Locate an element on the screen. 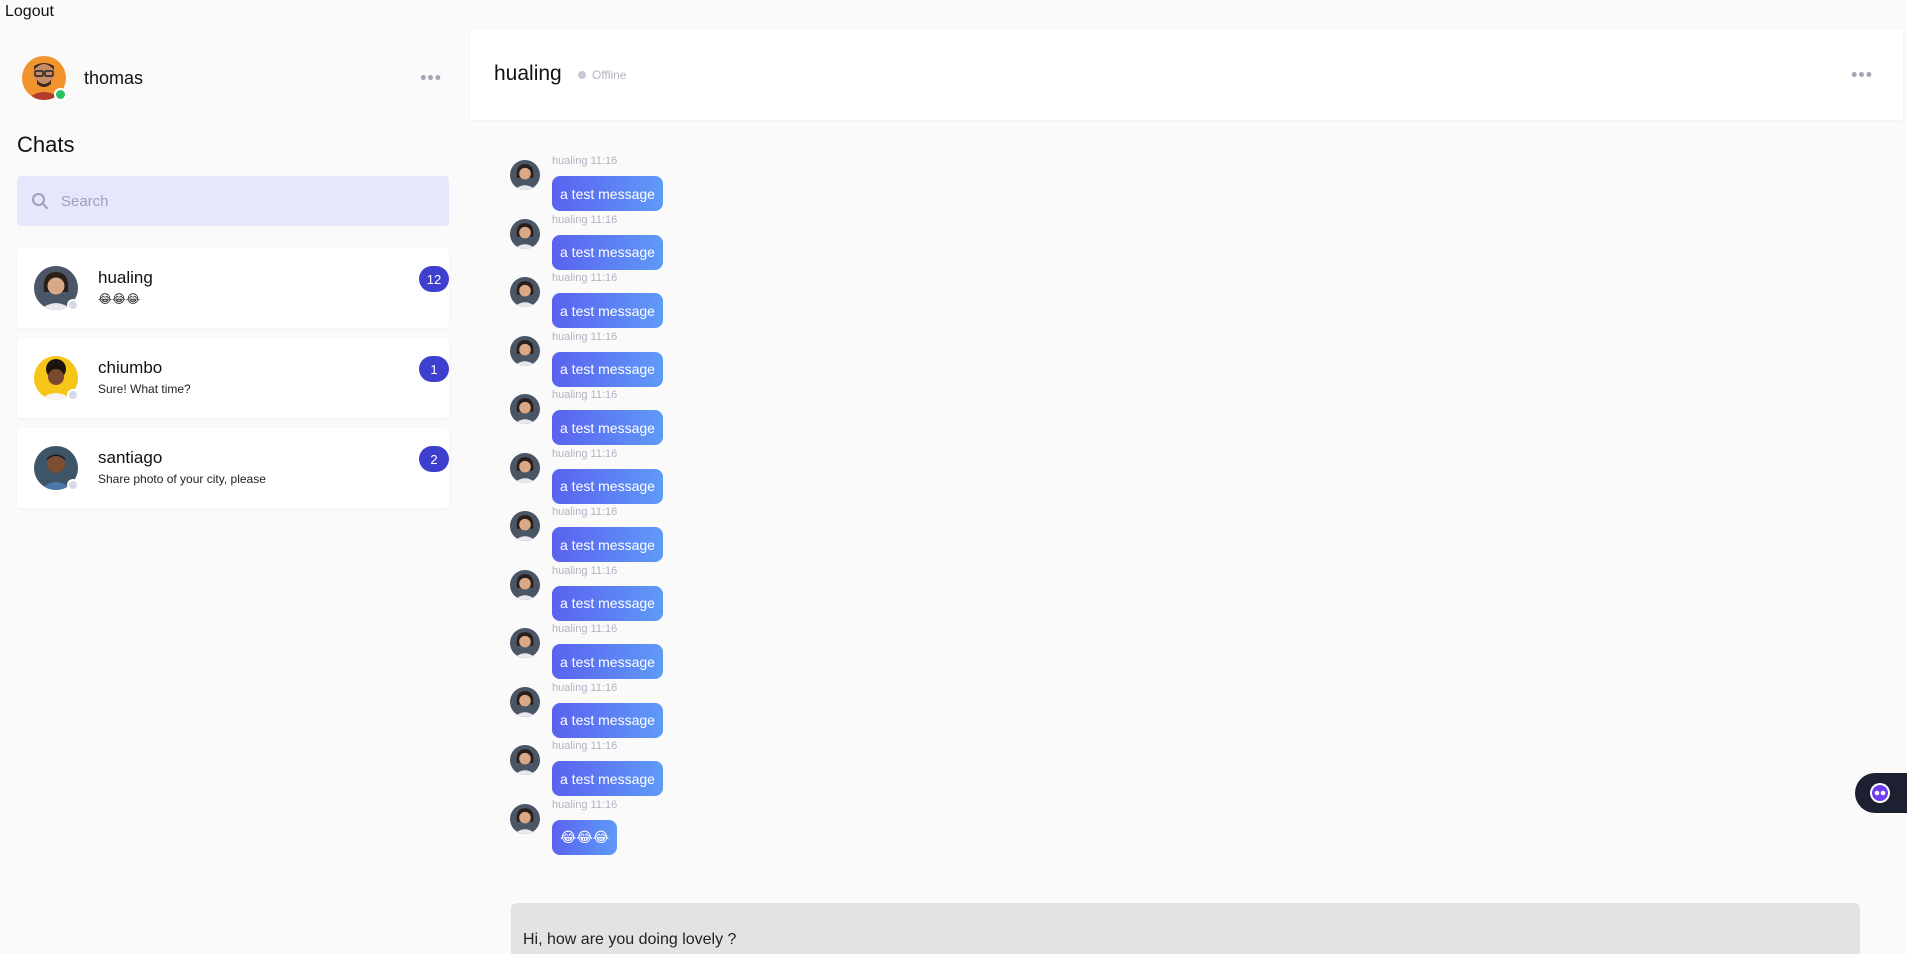 Image resolution: width=1907 pixels, height=954 pixels. conversation-header: hualing Offline ••• is located at coordinates (1186, 75).